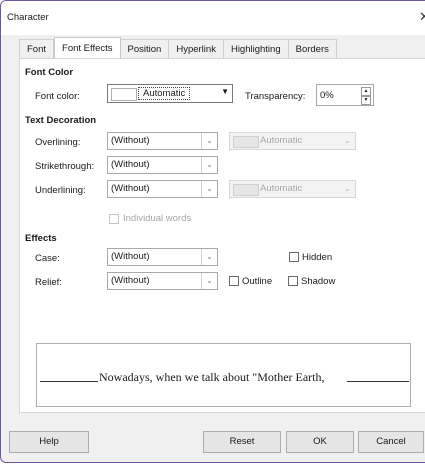 This screenshot has height=465, width=425. I want to click on tab-font: Font, so click(37, 48).